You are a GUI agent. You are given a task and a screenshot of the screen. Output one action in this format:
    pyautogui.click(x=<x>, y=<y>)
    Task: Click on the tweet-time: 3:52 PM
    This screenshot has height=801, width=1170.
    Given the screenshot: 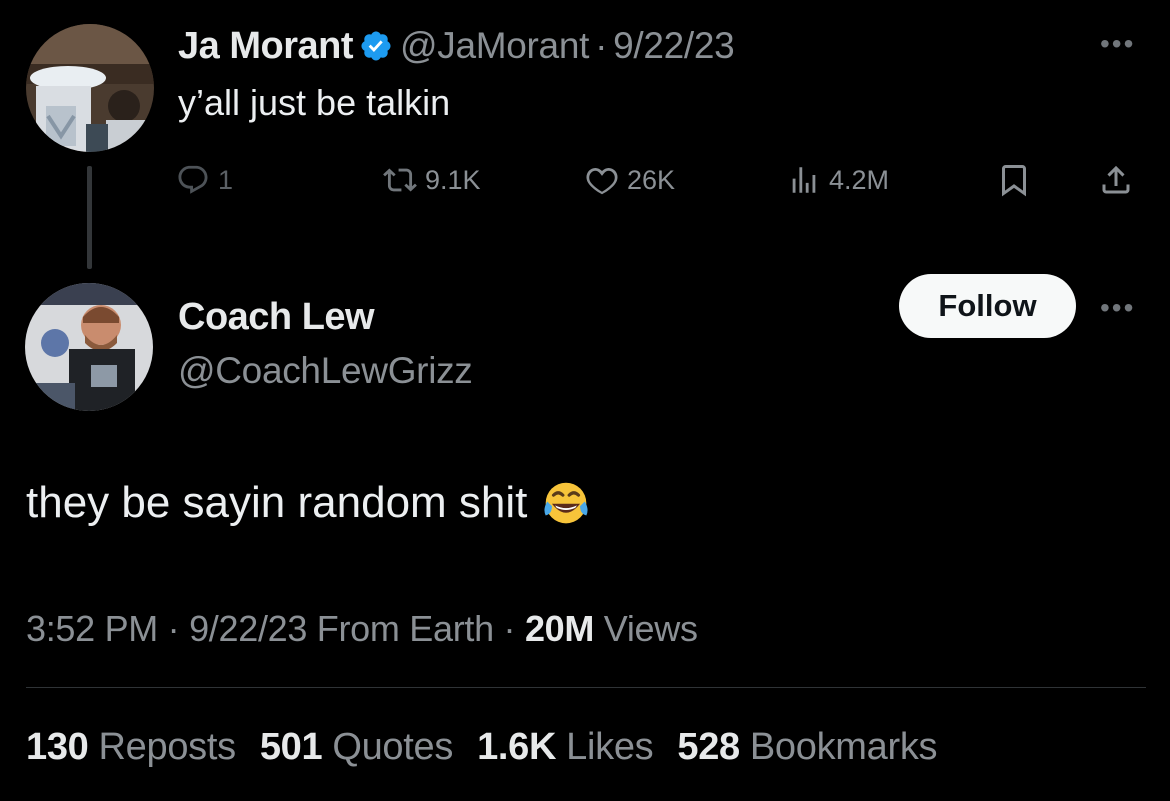 What is the action you would take?
    pyautogui.click(x=92, y=628)
    